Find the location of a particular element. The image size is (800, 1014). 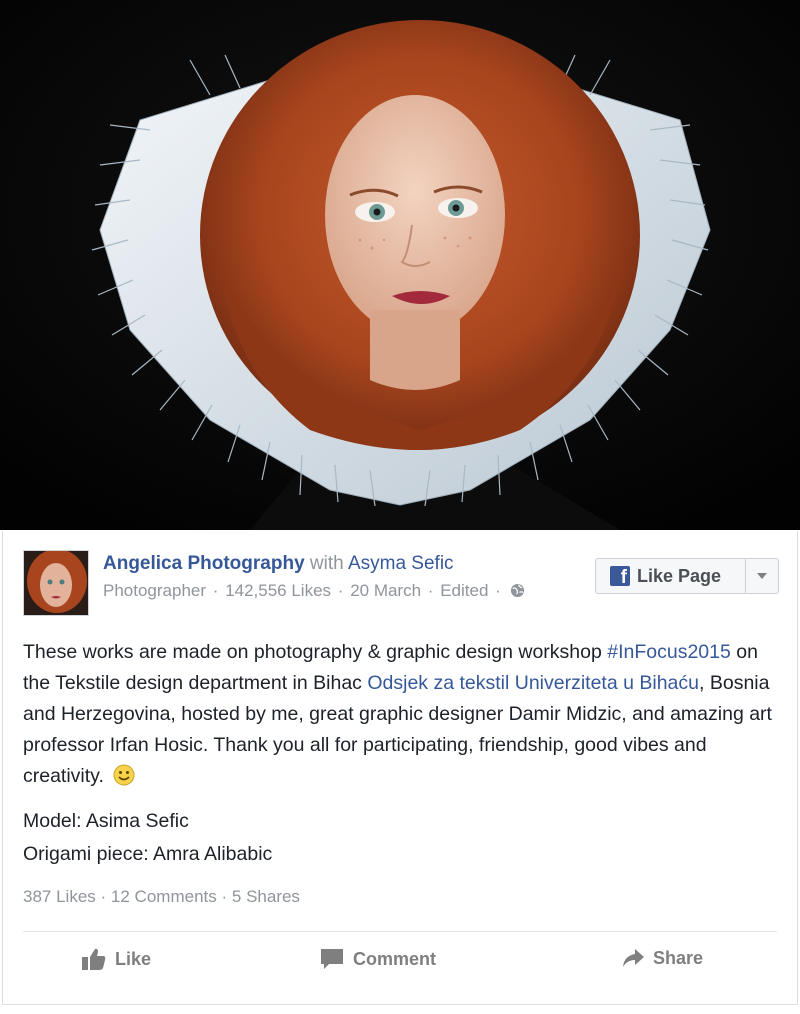

post-actions: Like Comment Share is located at coordinates (401, 967).